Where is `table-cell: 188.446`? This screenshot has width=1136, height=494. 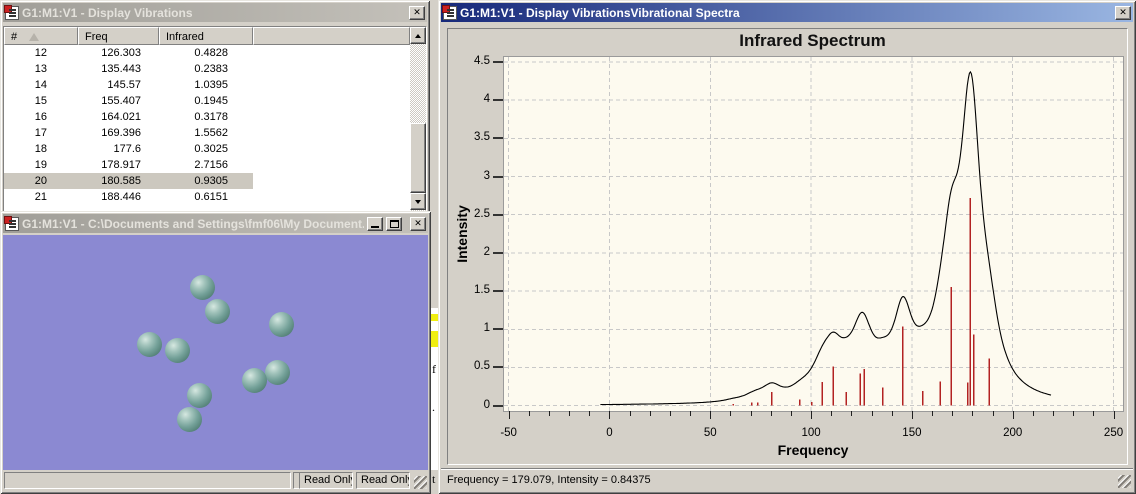
table-cell: 188.446 is located at coordinates (121, 197).